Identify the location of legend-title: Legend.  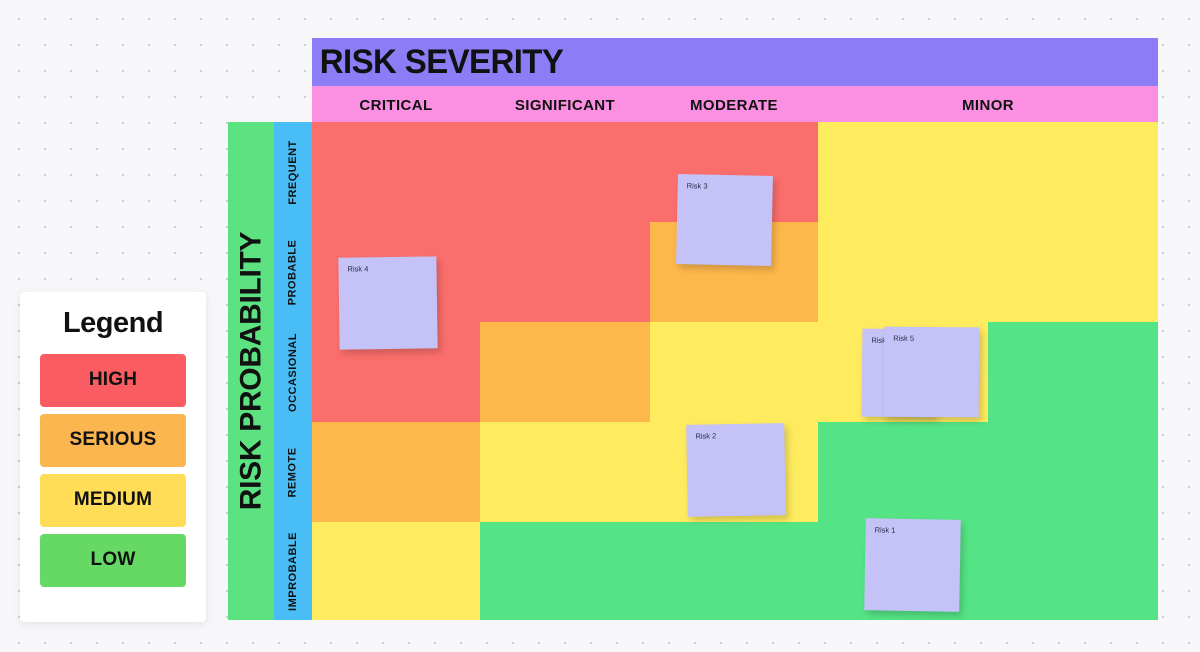
(113, 323).